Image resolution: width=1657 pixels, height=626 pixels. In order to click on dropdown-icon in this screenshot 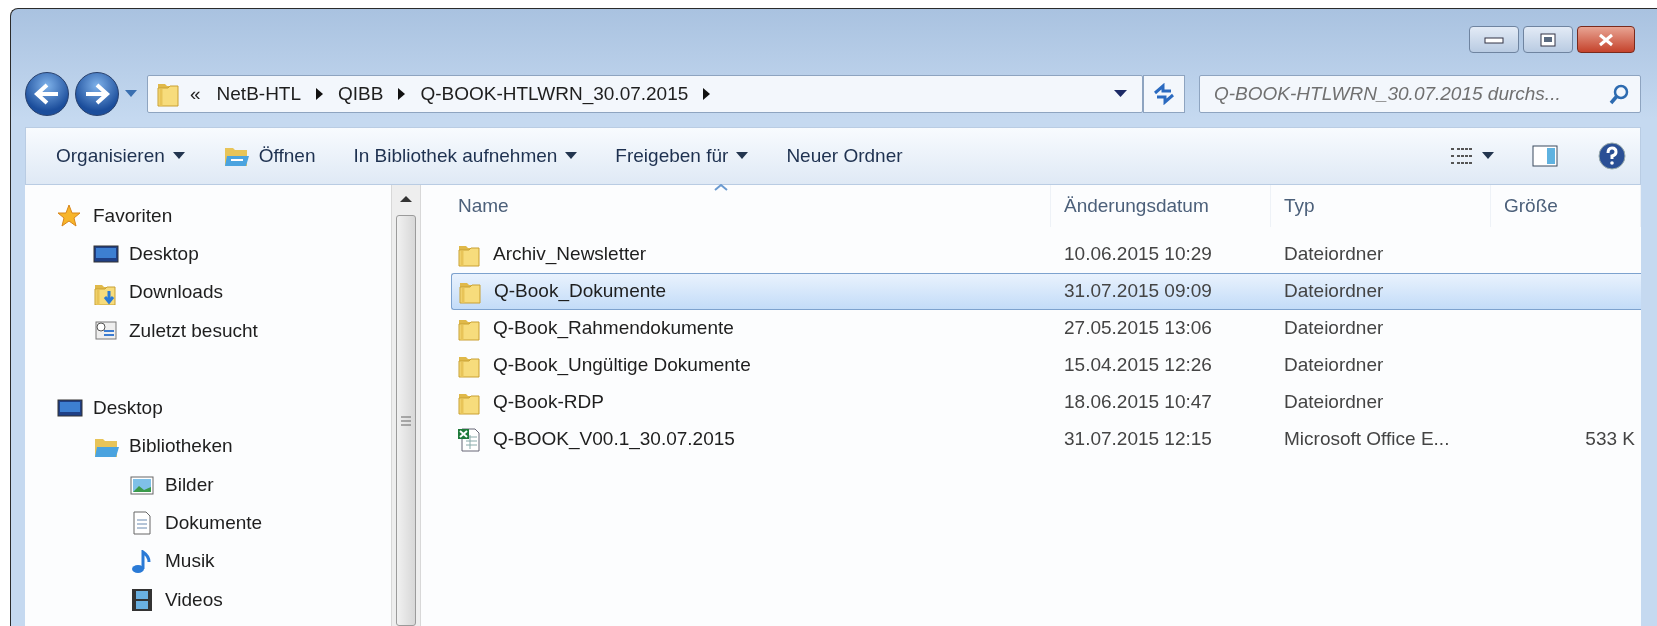, I will do `click(1121, 94)`.